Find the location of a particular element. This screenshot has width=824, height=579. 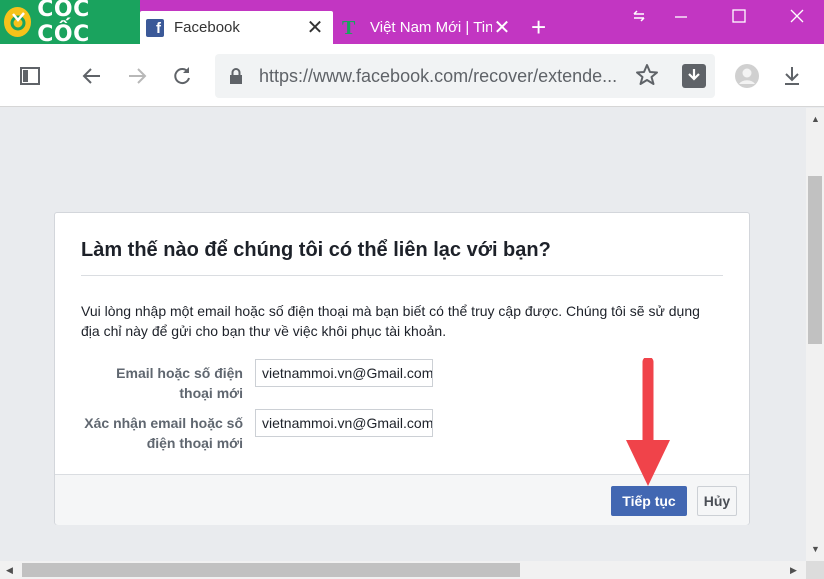

vertical-scrollbar: ▲ ▼ is located at coordinates (815, 334).